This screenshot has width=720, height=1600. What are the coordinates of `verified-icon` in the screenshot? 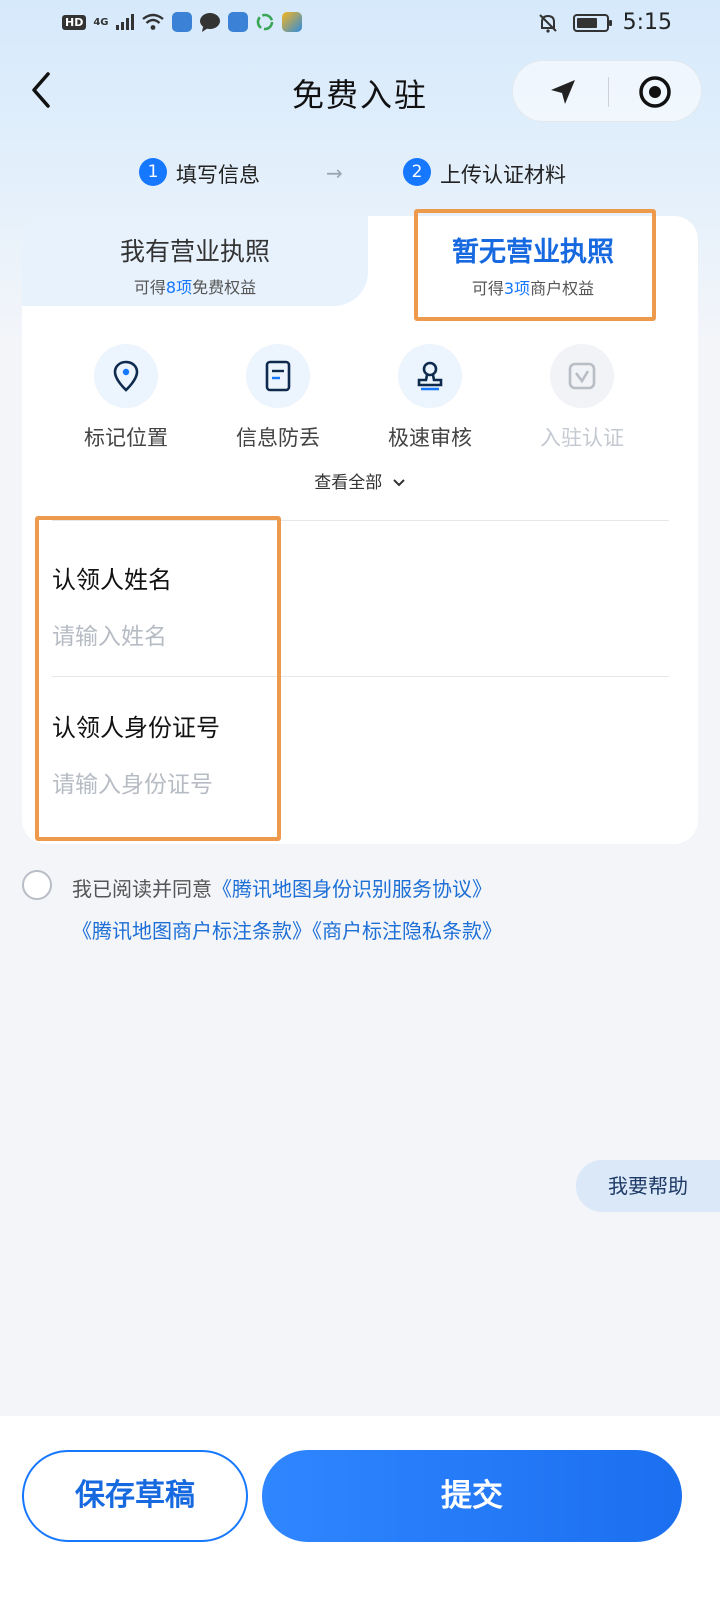 It's located at (582, 376).